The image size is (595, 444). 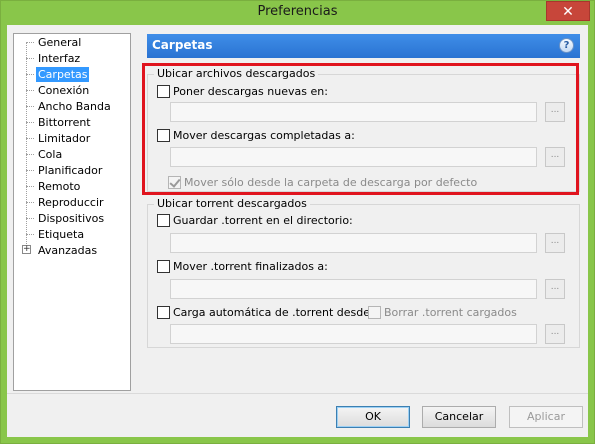 What do you see at coordinates (182, 45) in the screenshot?
I see `panel-title: Carpetas` at bounding box center [182, 45].